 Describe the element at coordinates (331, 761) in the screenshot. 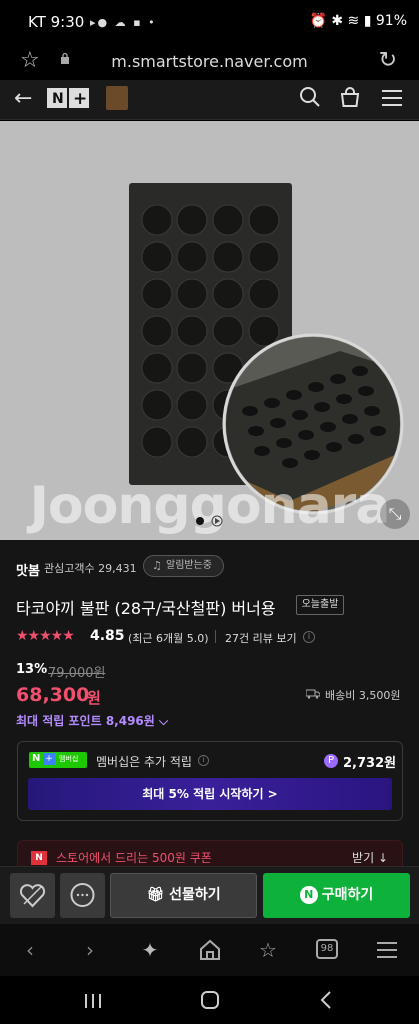

I see `points-coin-icon: P` at that location.